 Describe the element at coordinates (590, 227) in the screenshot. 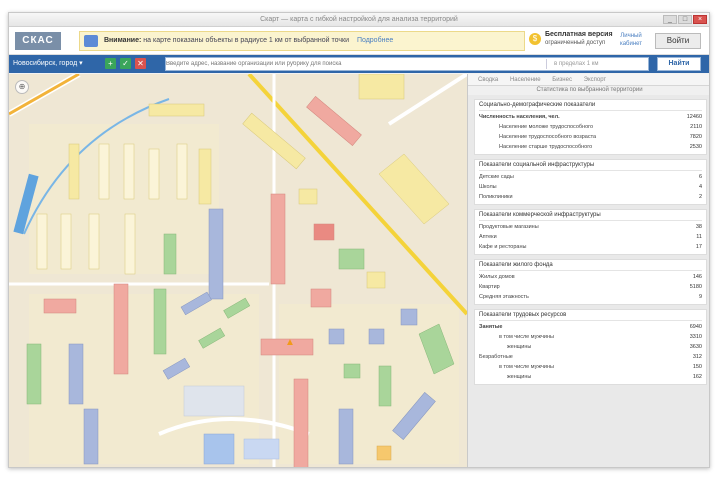

I see `stats-row: Продуктовые магазины 38` at that location.